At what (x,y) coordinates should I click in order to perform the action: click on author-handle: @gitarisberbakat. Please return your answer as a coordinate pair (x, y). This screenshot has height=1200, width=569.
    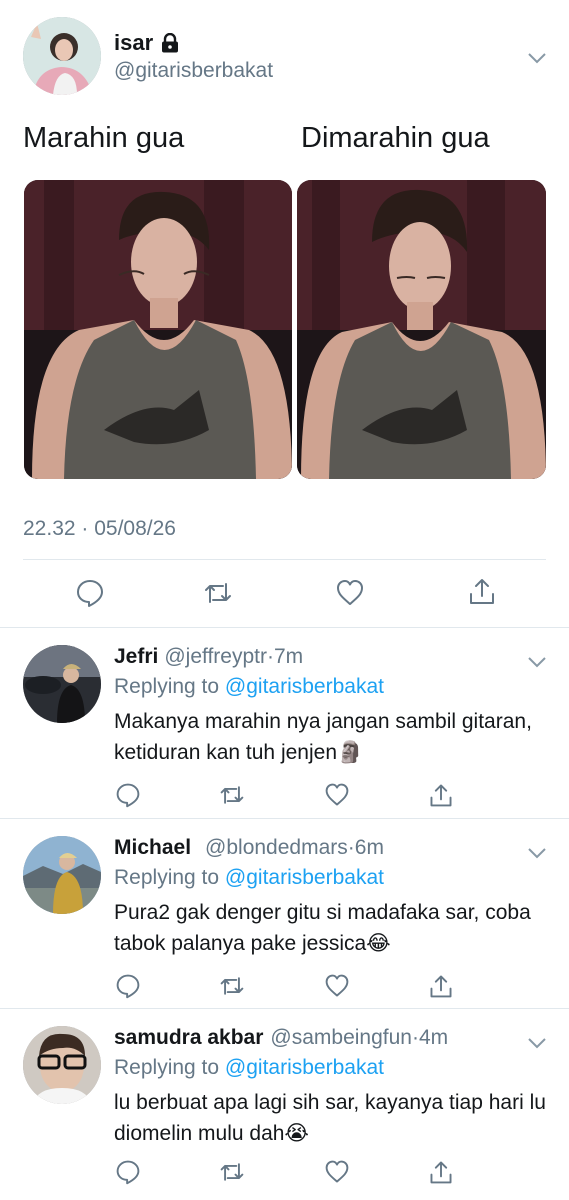
    Looking at the image, I should click on (193, 71).